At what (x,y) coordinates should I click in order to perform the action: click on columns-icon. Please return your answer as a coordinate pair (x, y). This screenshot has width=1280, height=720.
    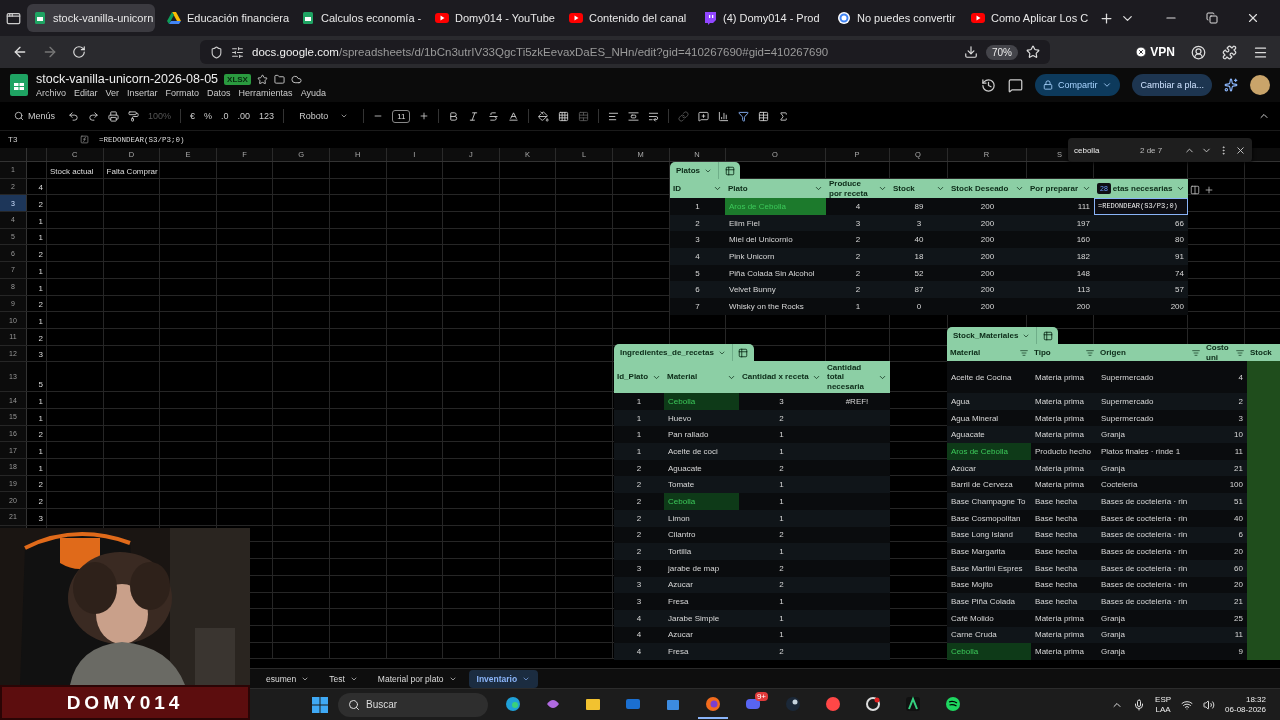
    Looking at the image, I should click on (1195, 190).